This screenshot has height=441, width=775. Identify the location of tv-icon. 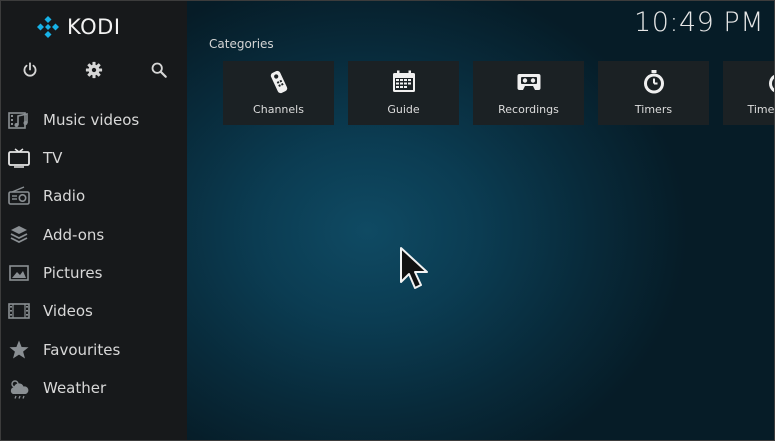
(19, 158).